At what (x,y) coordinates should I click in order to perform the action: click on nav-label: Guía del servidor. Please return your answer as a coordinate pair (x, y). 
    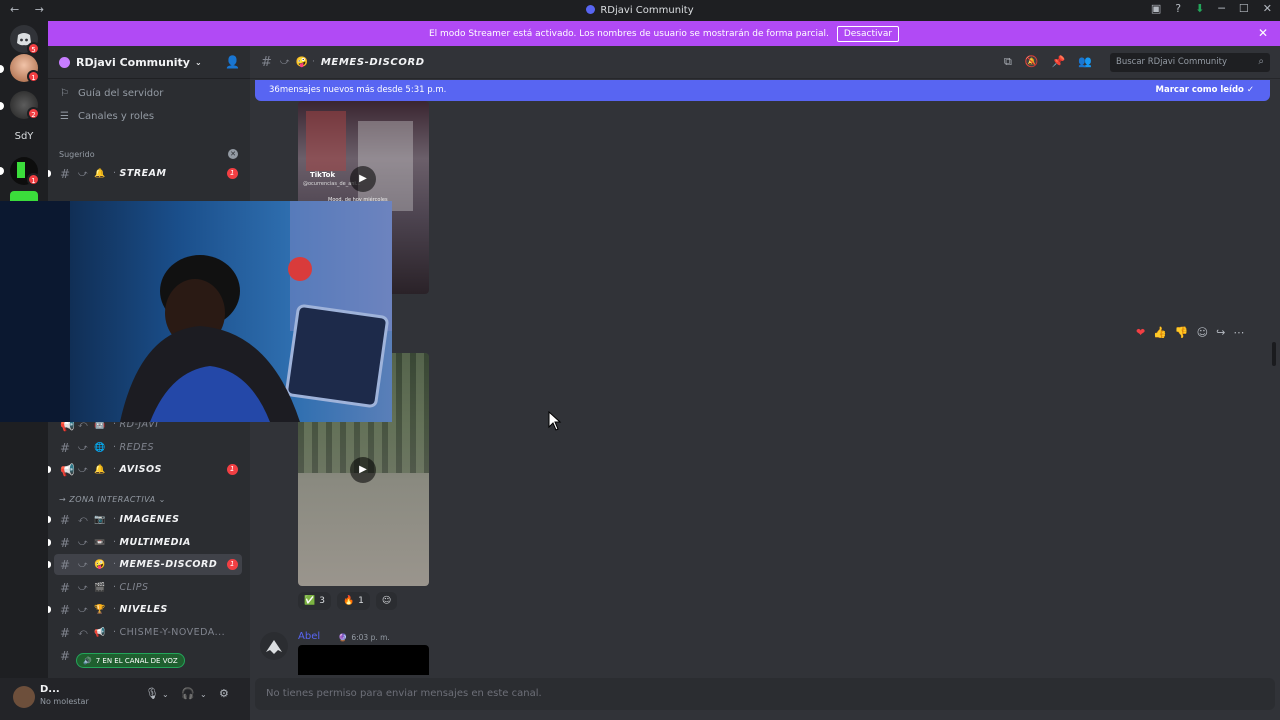
    Looking at the image, I should click on (121, 93).